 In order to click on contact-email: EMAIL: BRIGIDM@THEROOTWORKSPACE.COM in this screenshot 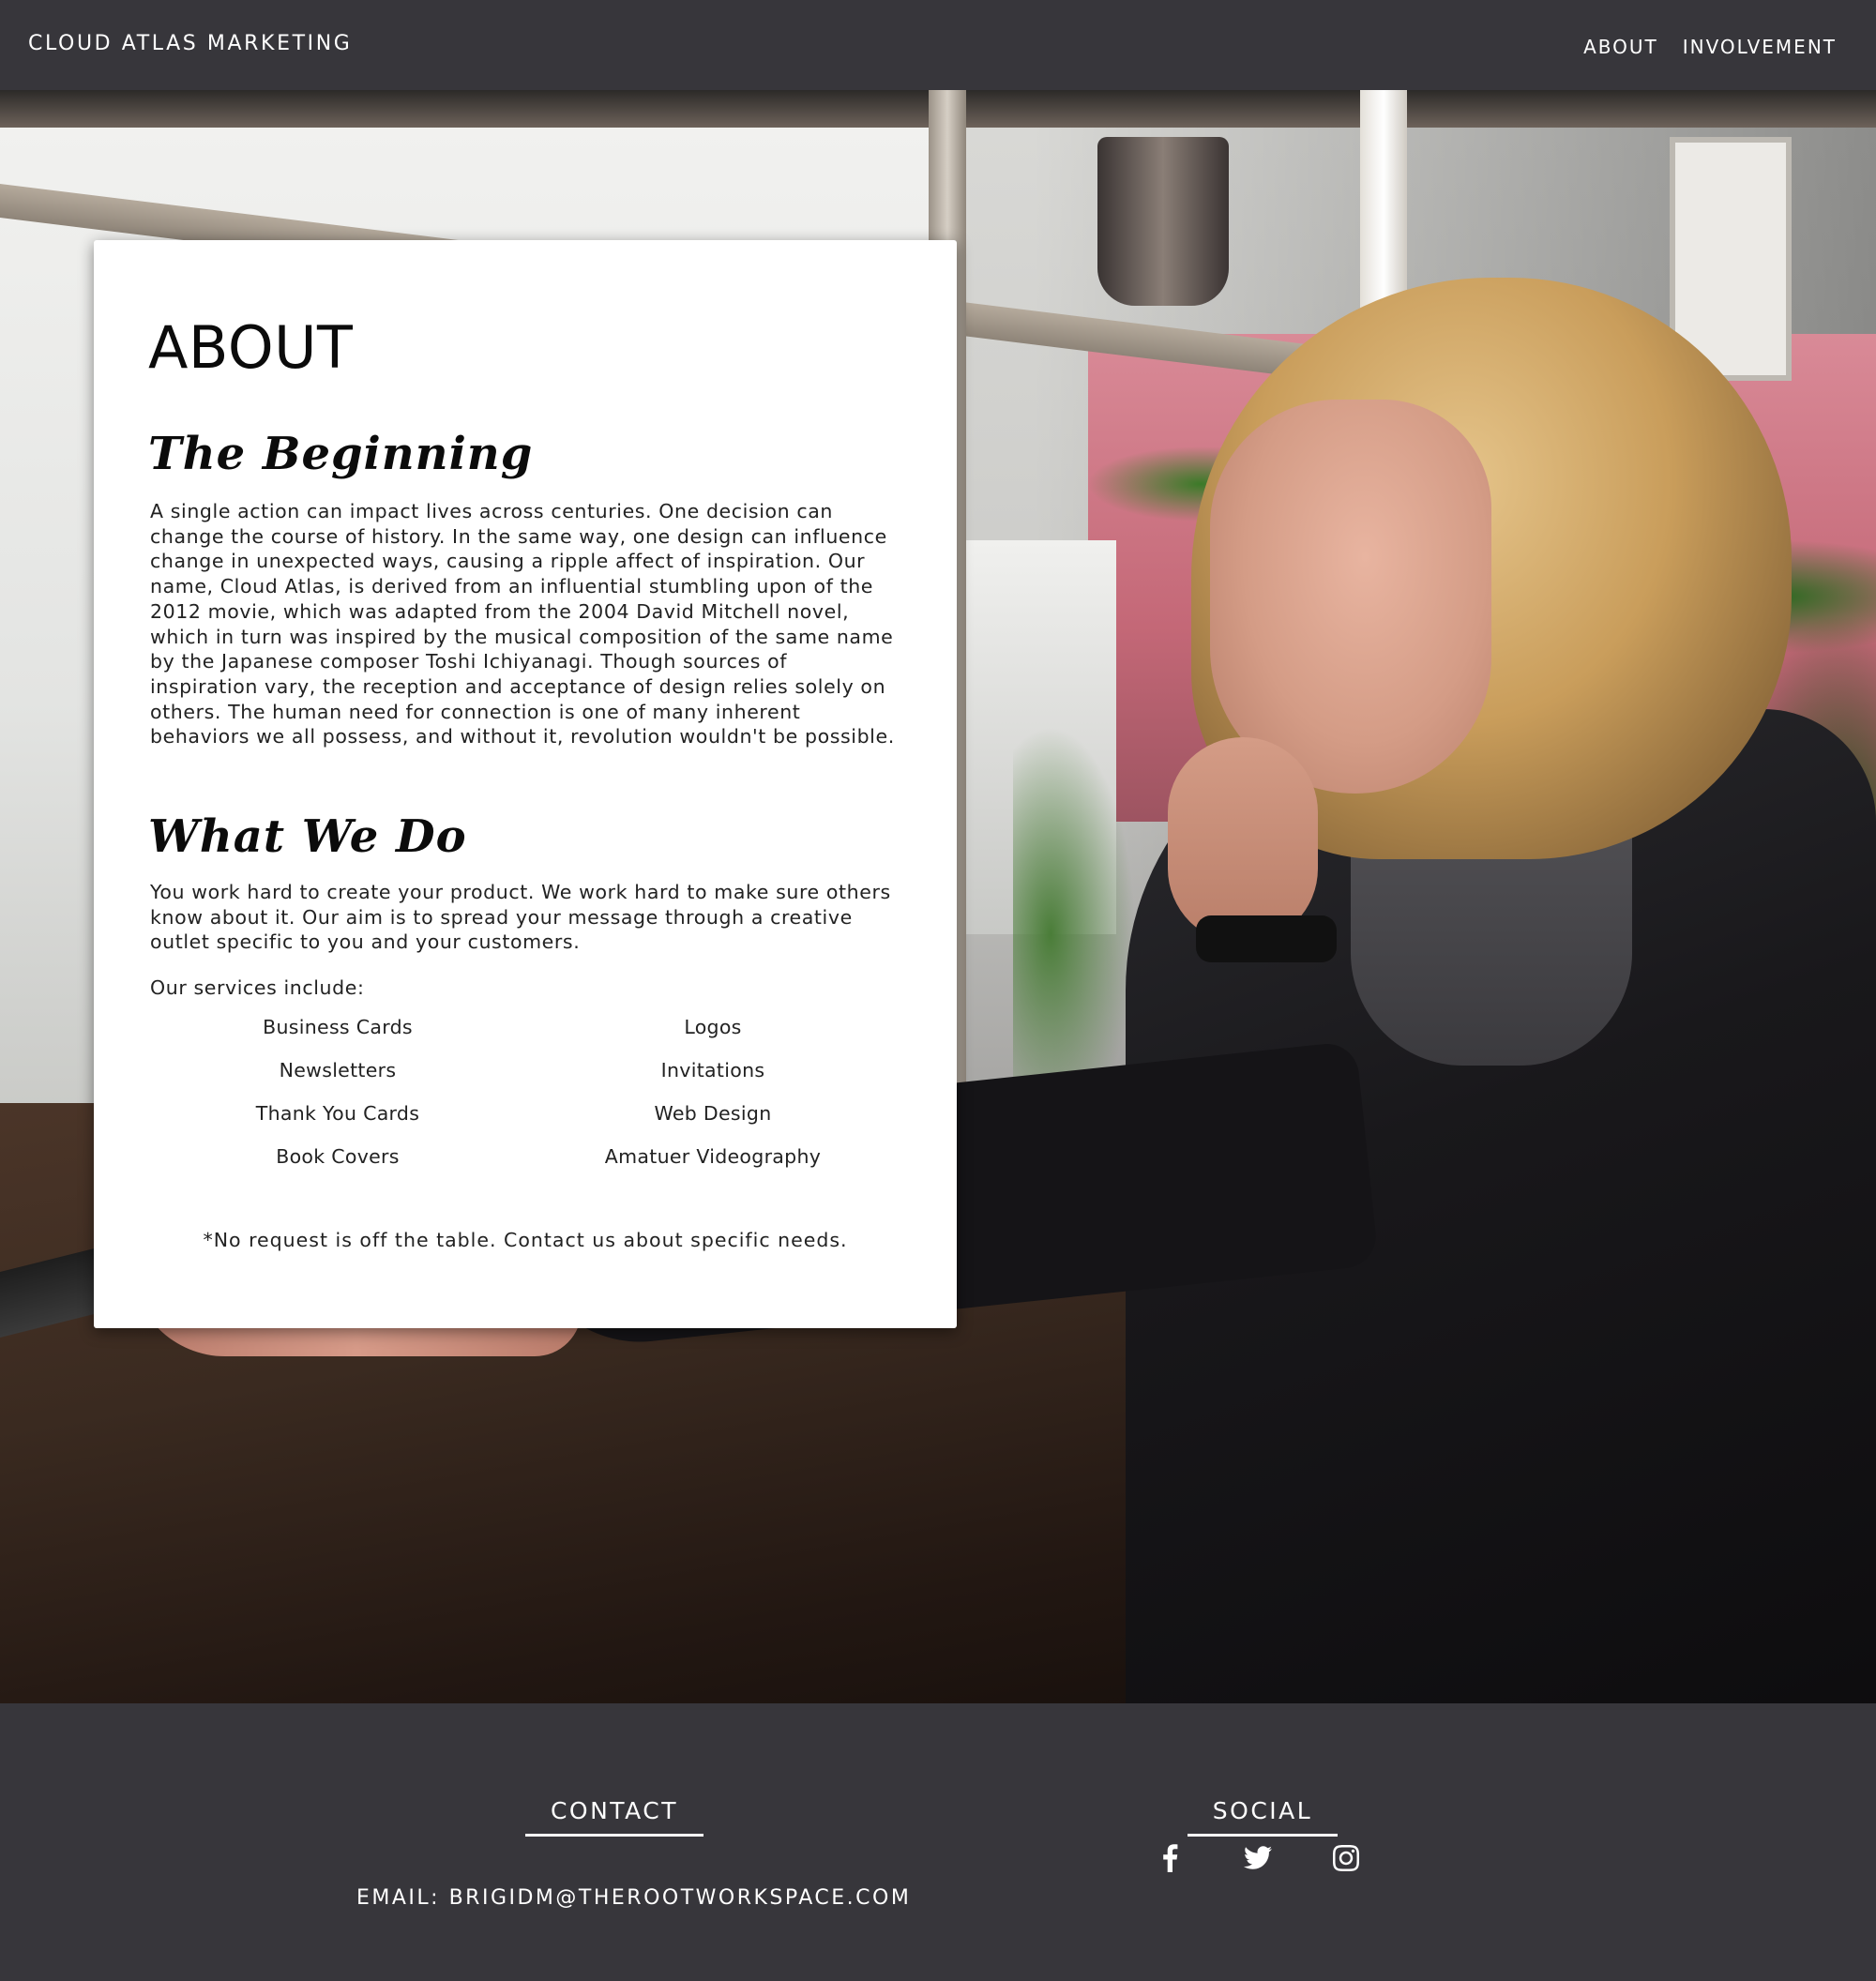, I will do `click(633, 1898)`.